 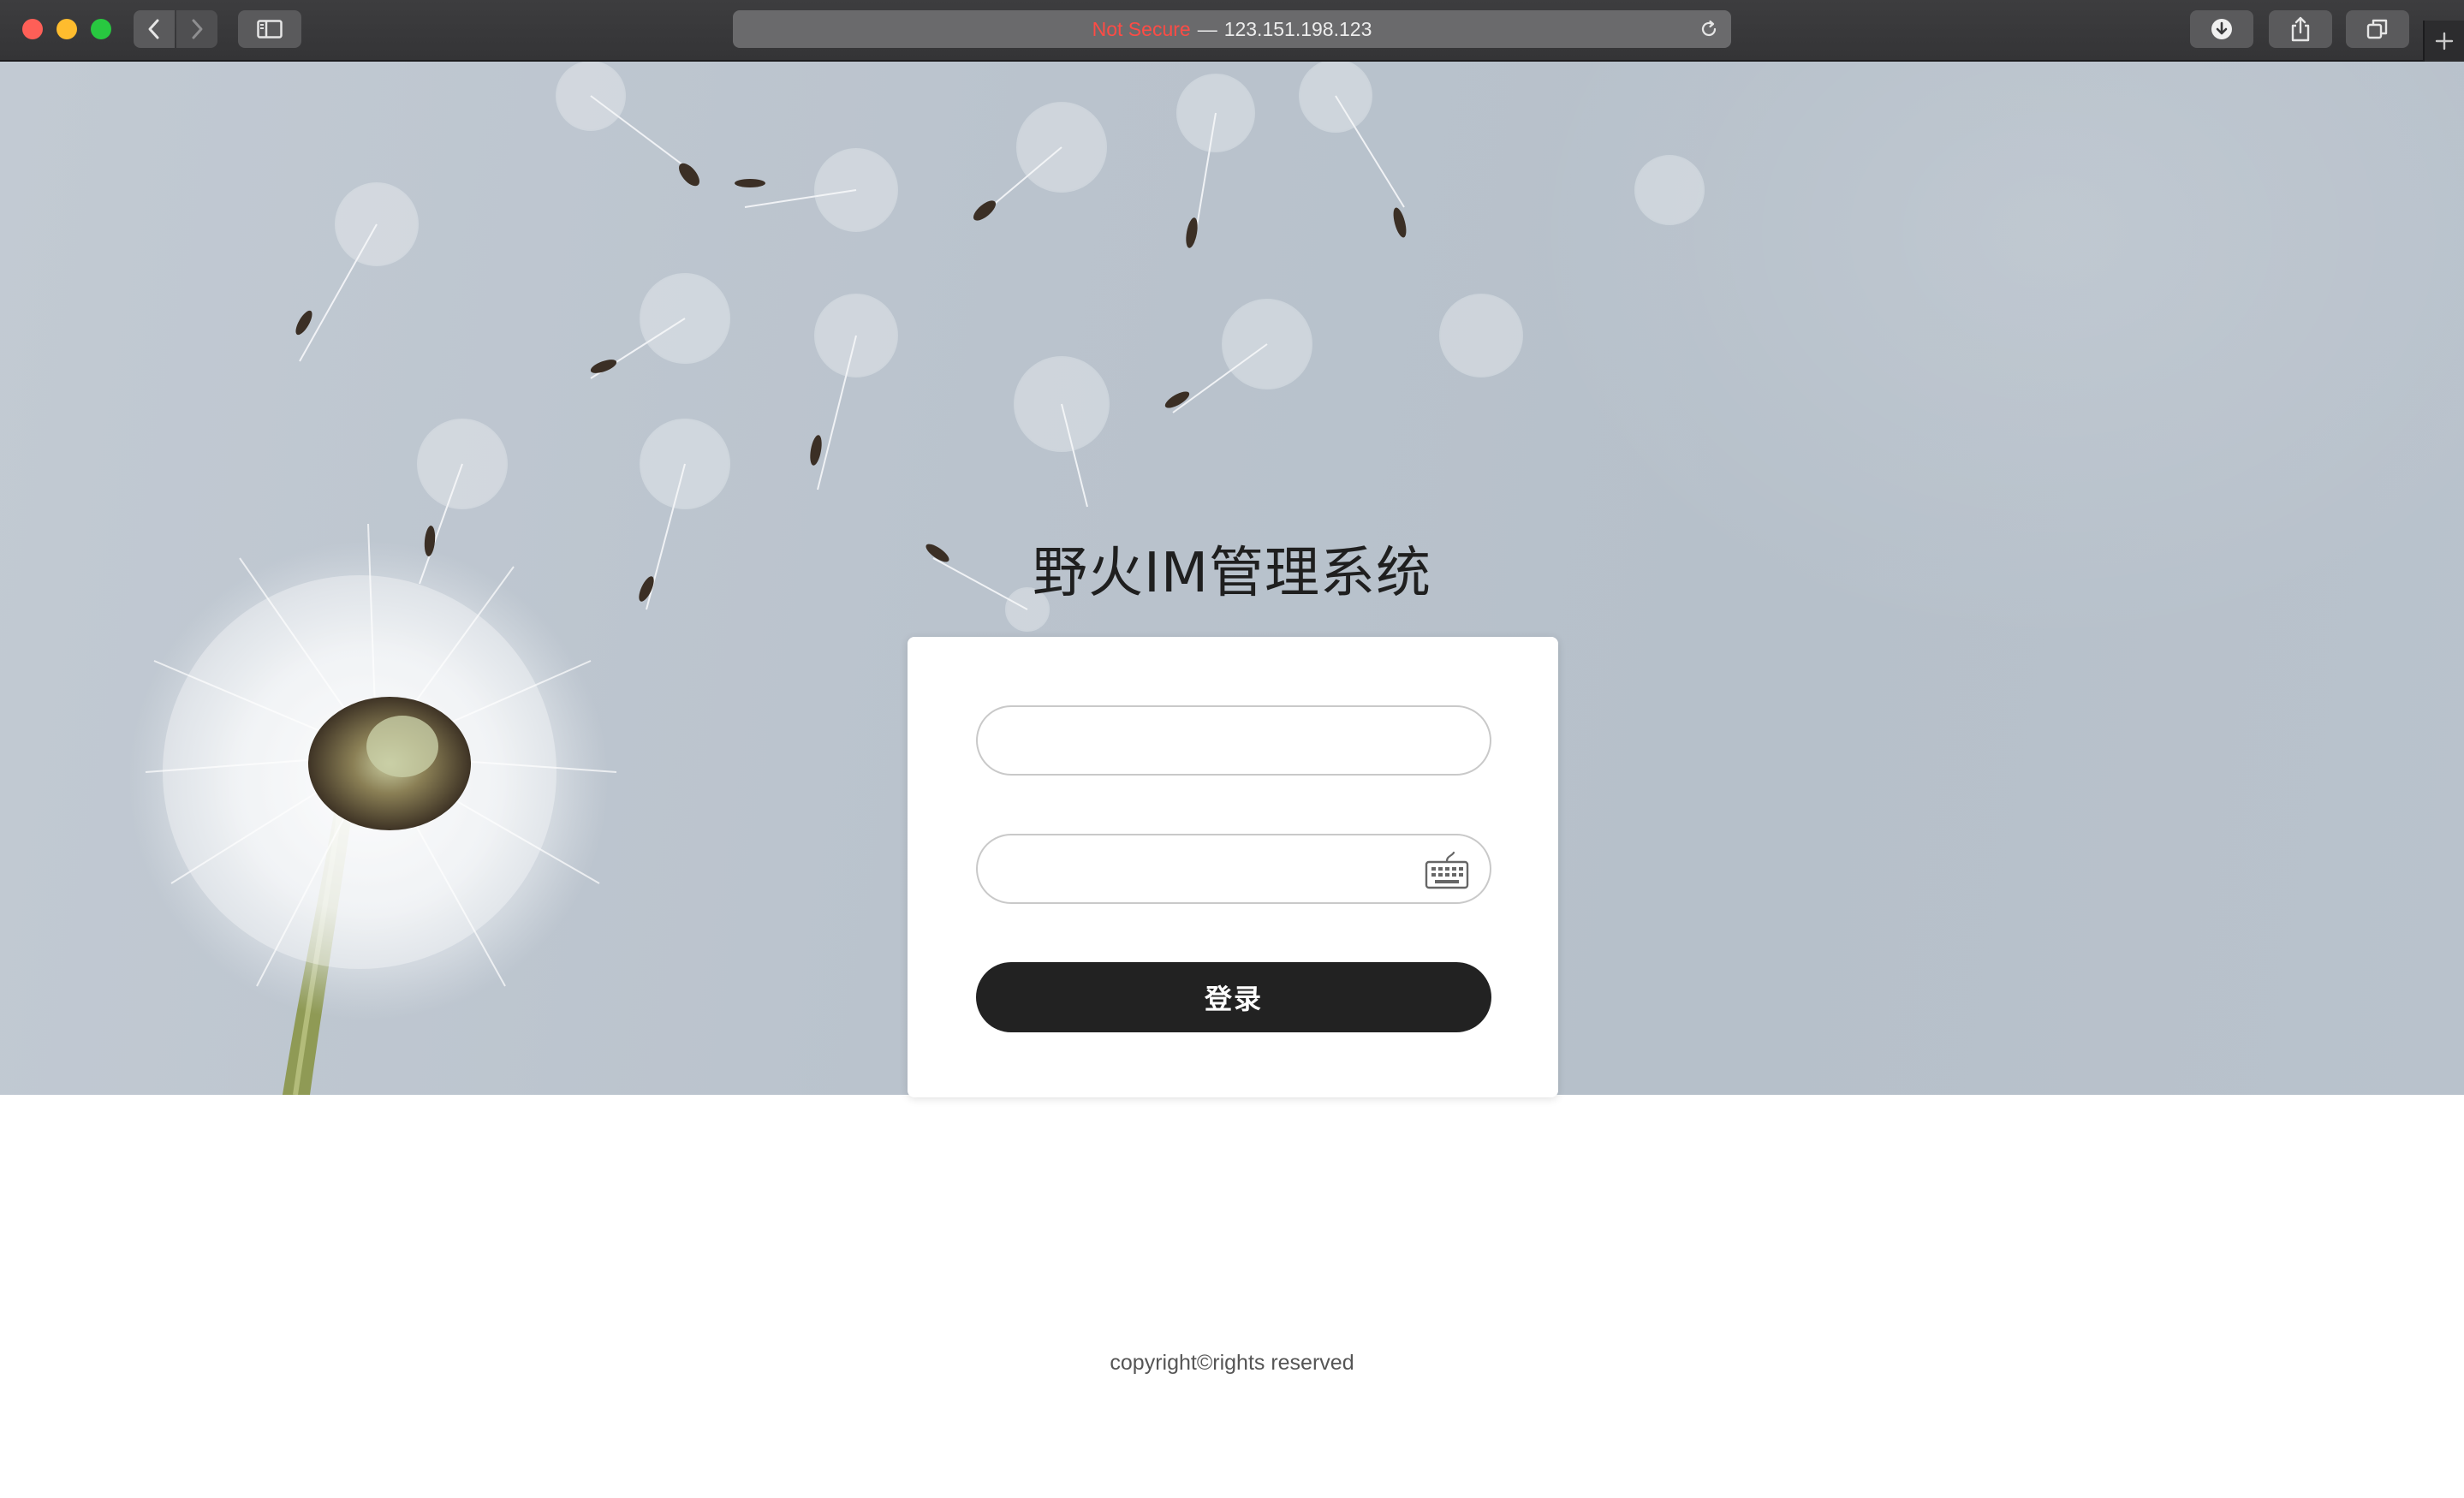 What do you see at coordinates (1232, 573) in the screenshot?
I see `page-title: 野火IM管理系统` at bounding box center [1232, 573].